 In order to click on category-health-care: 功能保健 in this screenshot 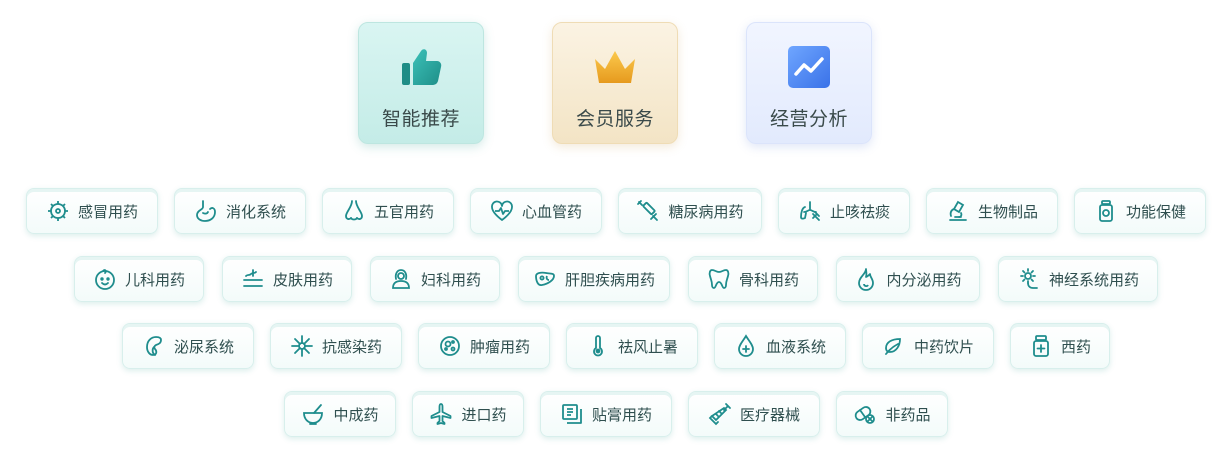, I will do `click(1140, 211)`.